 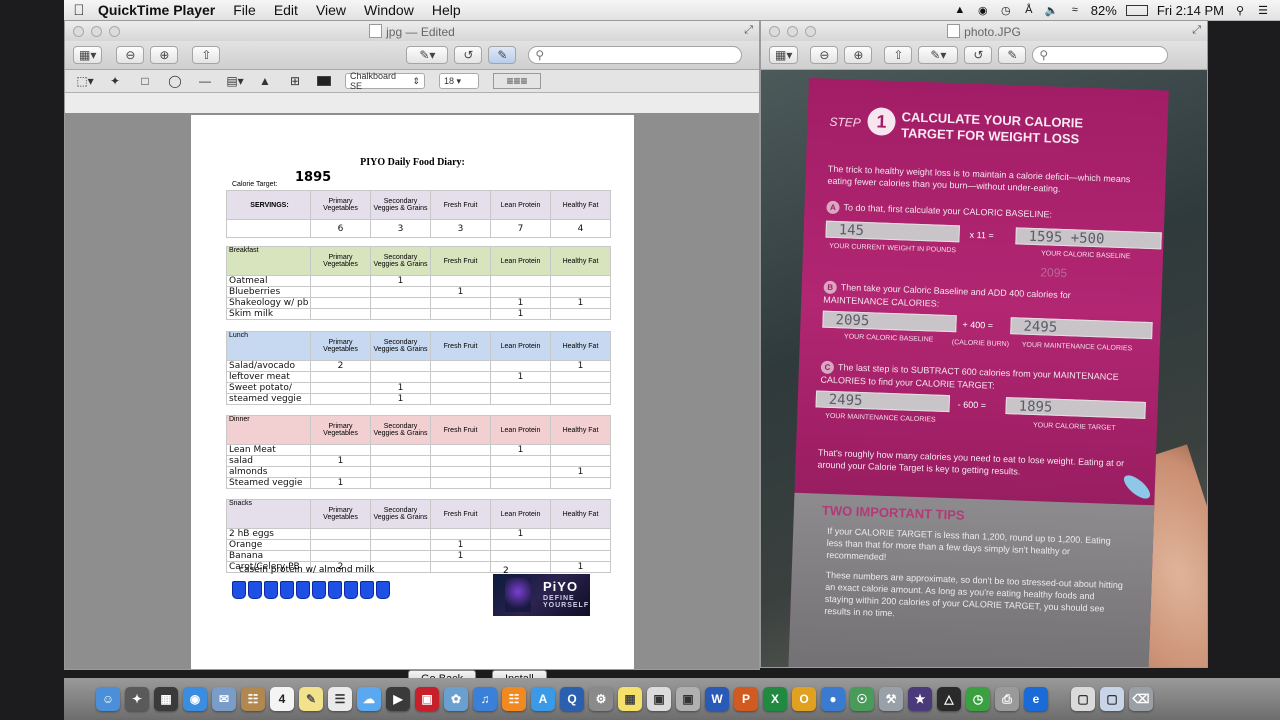 I want to click on time-machine-icon: ◷, so click(x=1006, y=10).